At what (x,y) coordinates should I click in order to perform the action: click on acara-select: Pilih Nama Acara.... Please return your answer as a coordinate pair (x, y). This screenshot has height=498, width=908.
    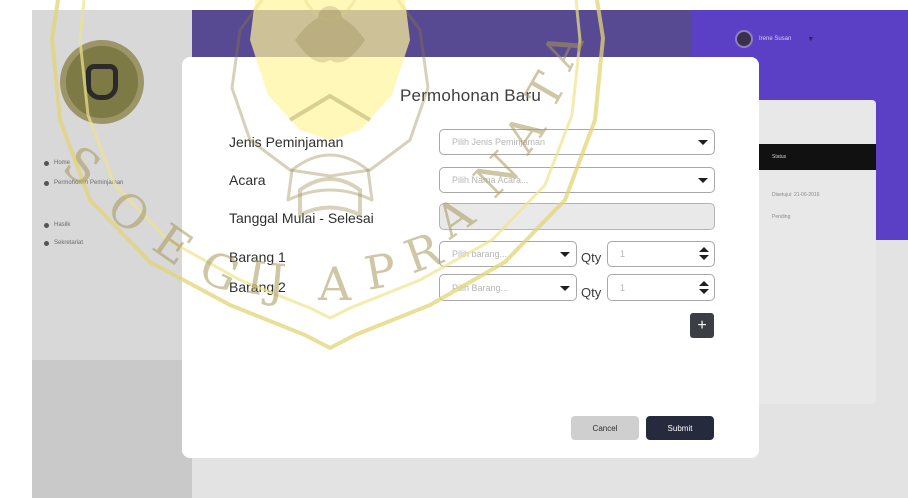
    Looking at the image, I should click on (577, 180).